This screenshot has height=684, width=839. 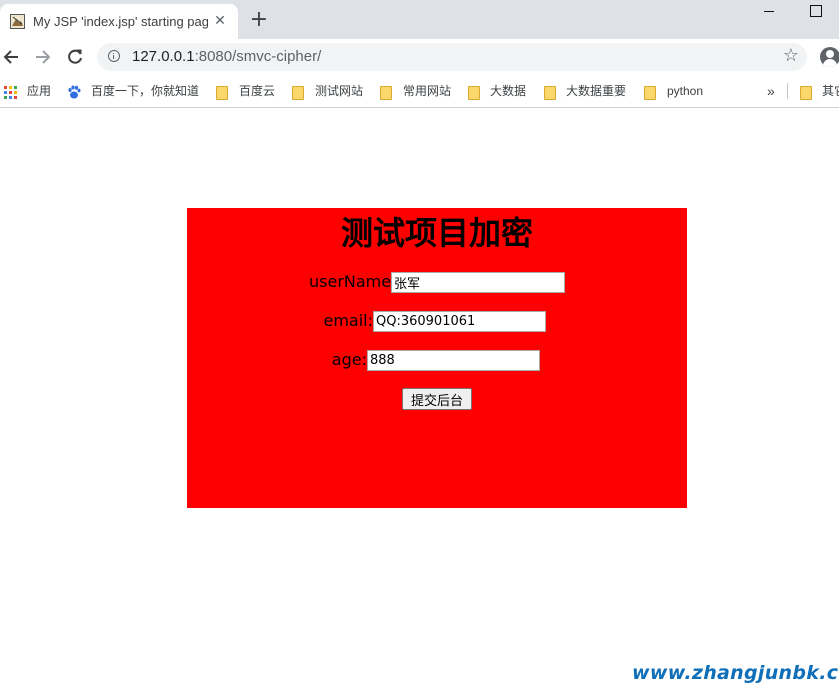 I want to click on arrow-left-icon, so click(x=10, y=57).